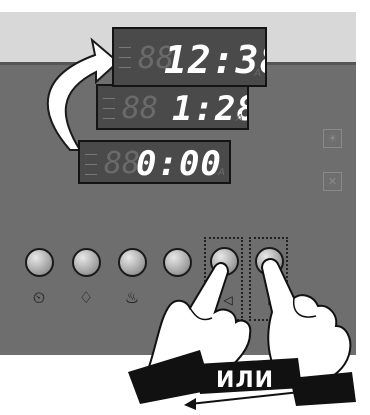  I want to click on double-arrow, so click(245, 398).